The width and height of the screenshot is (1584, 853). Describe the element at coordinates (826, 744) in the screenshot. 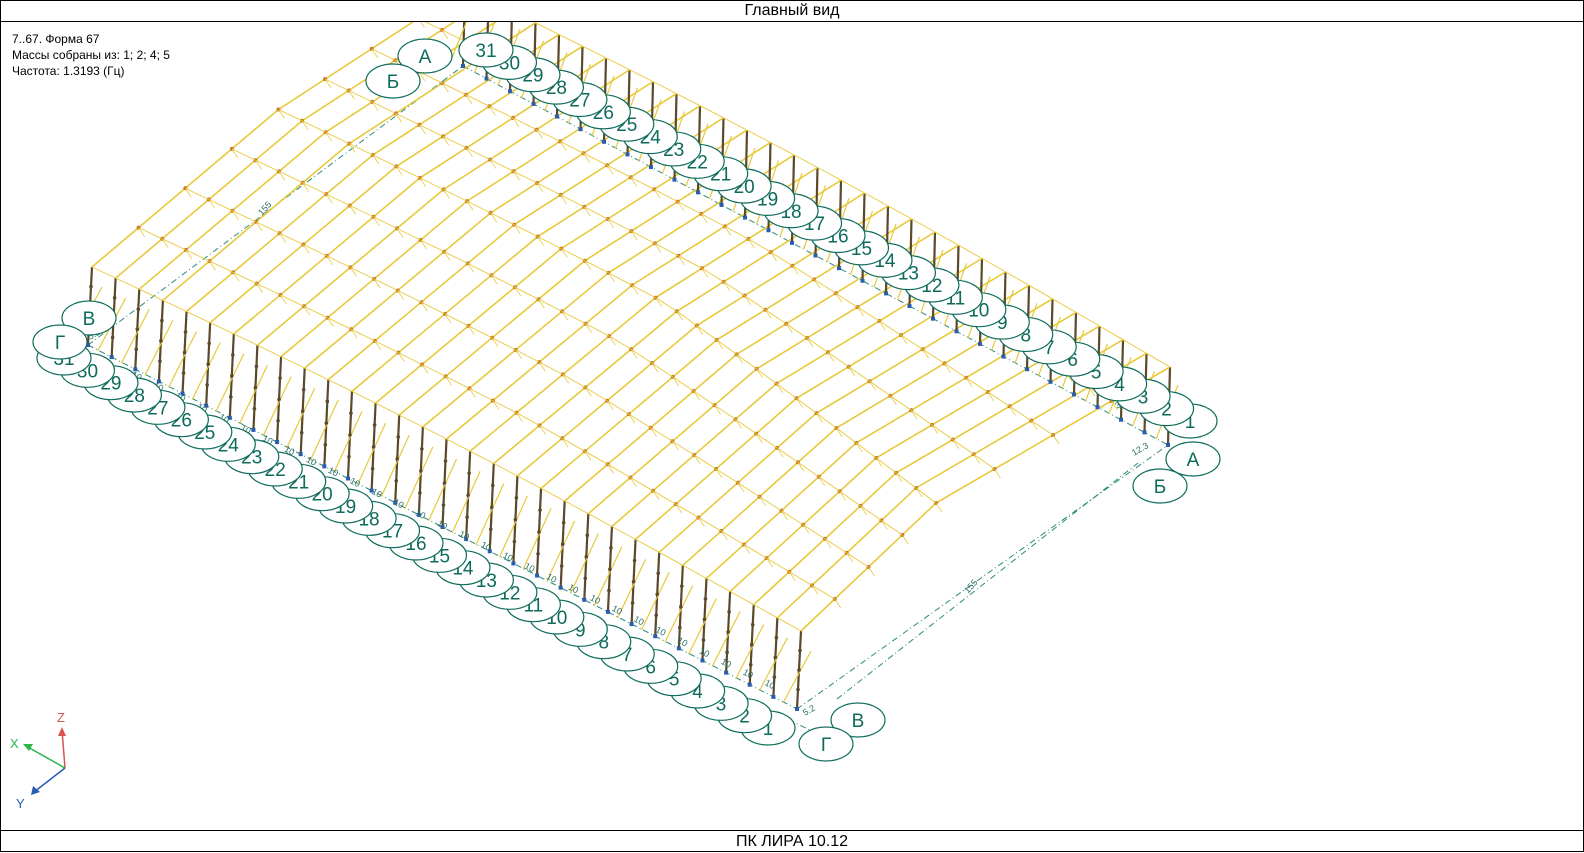

I see `grid-marker-row-Г-right: Г` at that location.